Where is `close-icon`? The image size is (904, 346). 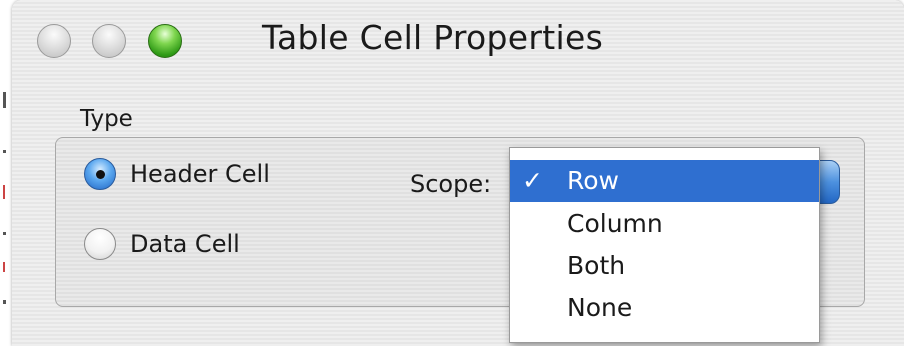 close-icon is located at coordinates (54, 41).